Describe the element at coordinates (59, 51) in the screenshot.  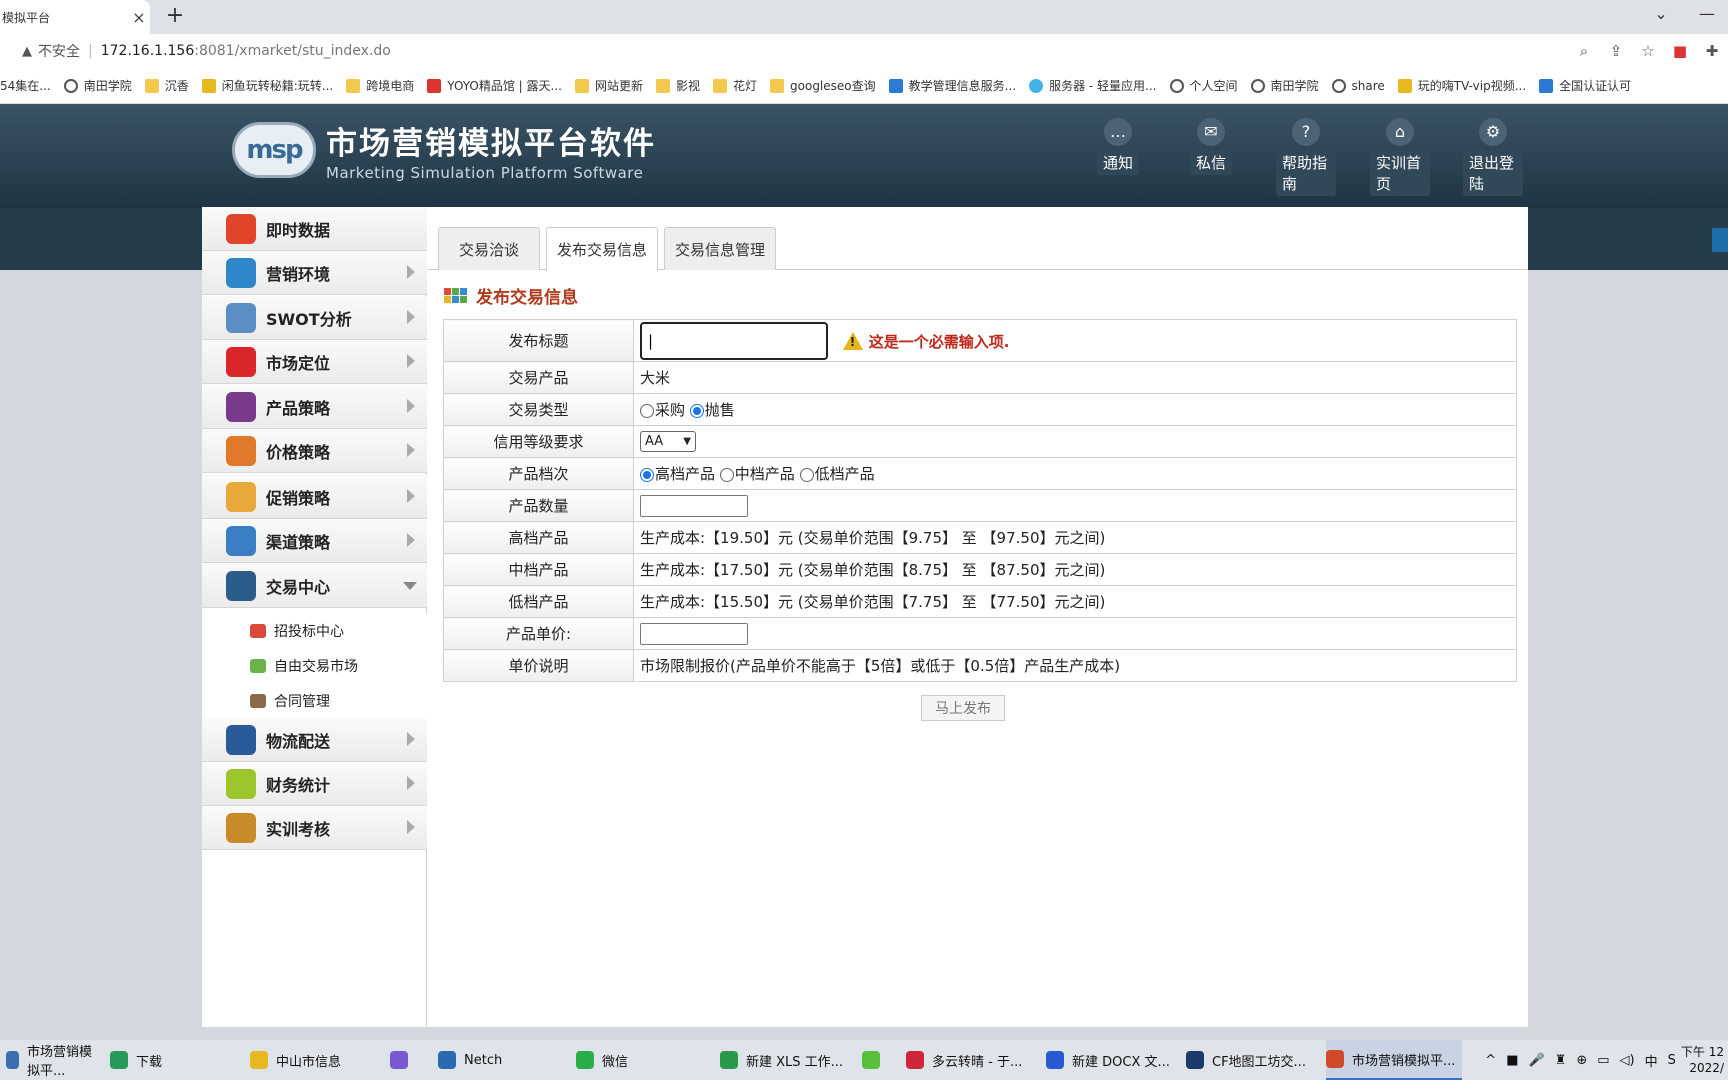
I see `security-label: 不安全` at that location.